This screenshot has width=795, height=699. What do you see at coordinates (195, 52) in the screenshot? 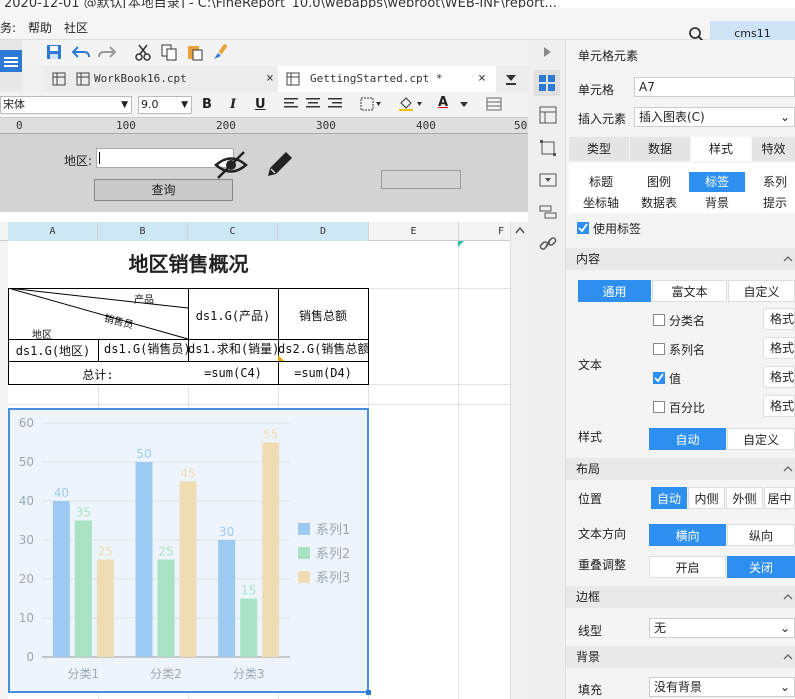
I see `paste-icon` at bounding box center [195, 52].